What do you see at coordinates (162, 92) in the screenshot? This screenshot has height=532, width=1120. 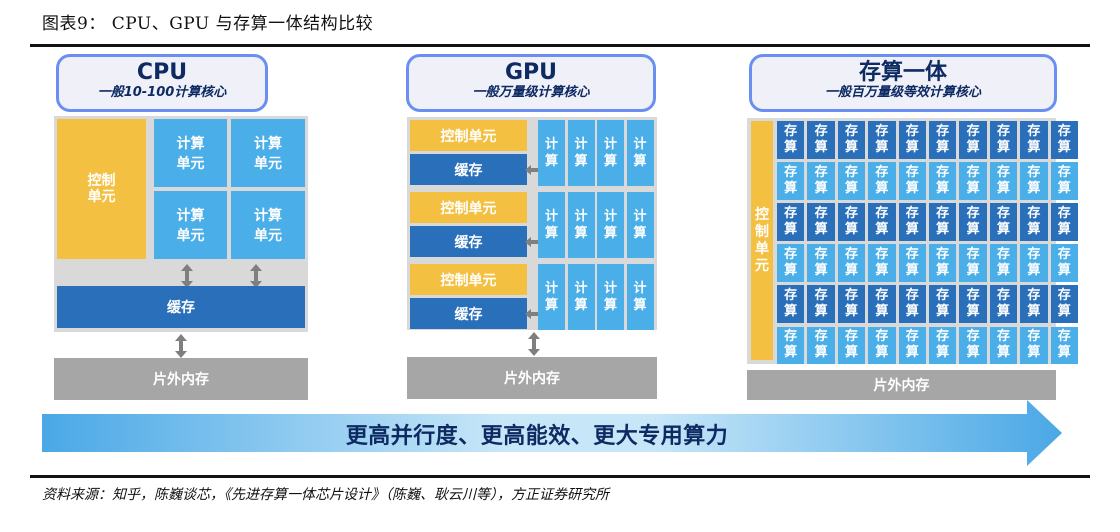 I see `cpu-subtitle: 一般10-100计算核心` at bounding box center [162, 92].